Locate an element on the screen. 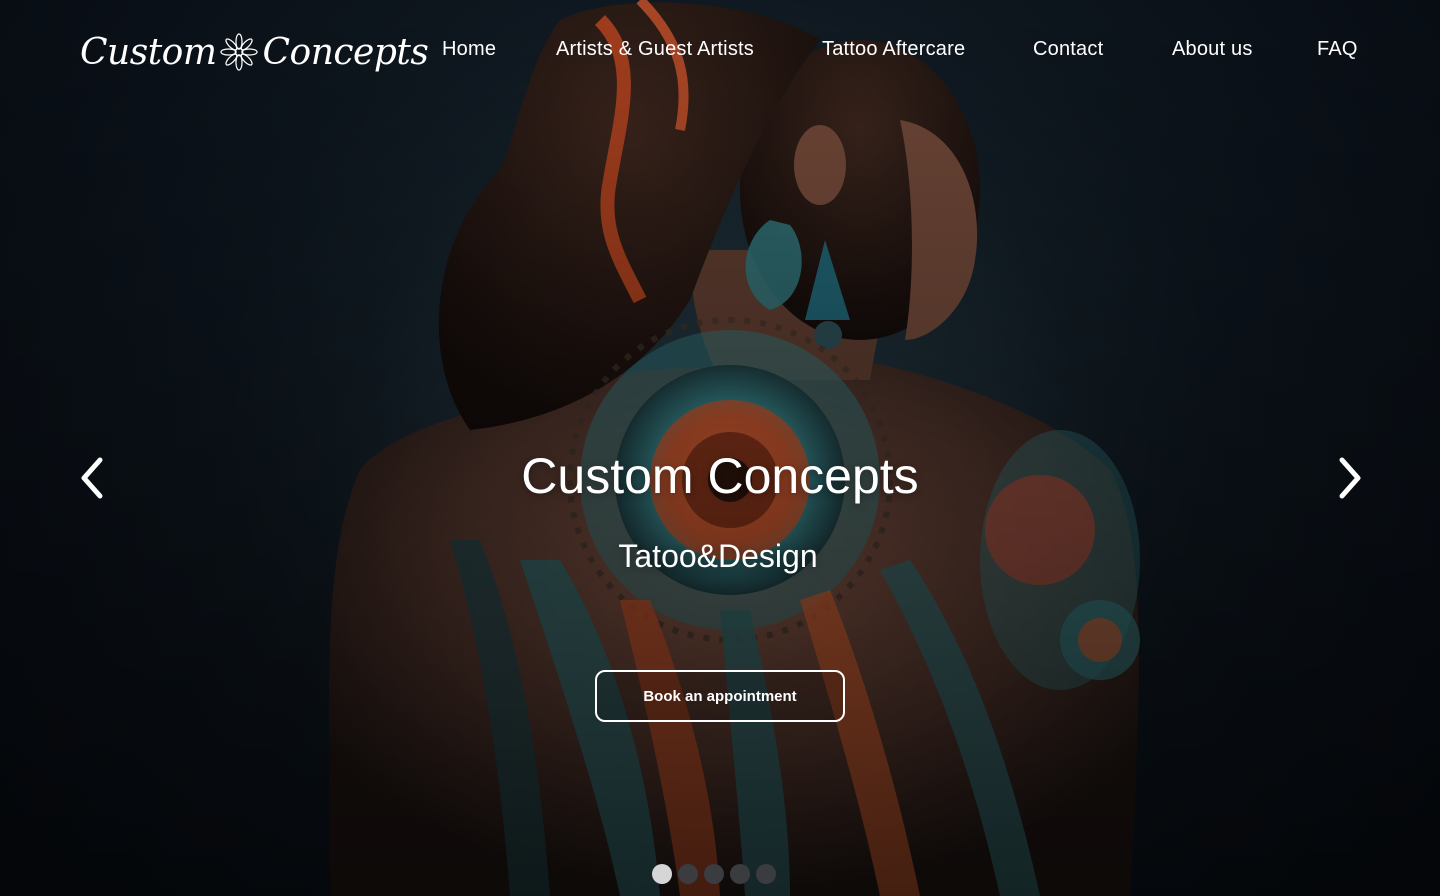 This screenshot has width=1440, height=896. nav-item-artists: Artists & Guest Artists is located at coordinates (655, 49).